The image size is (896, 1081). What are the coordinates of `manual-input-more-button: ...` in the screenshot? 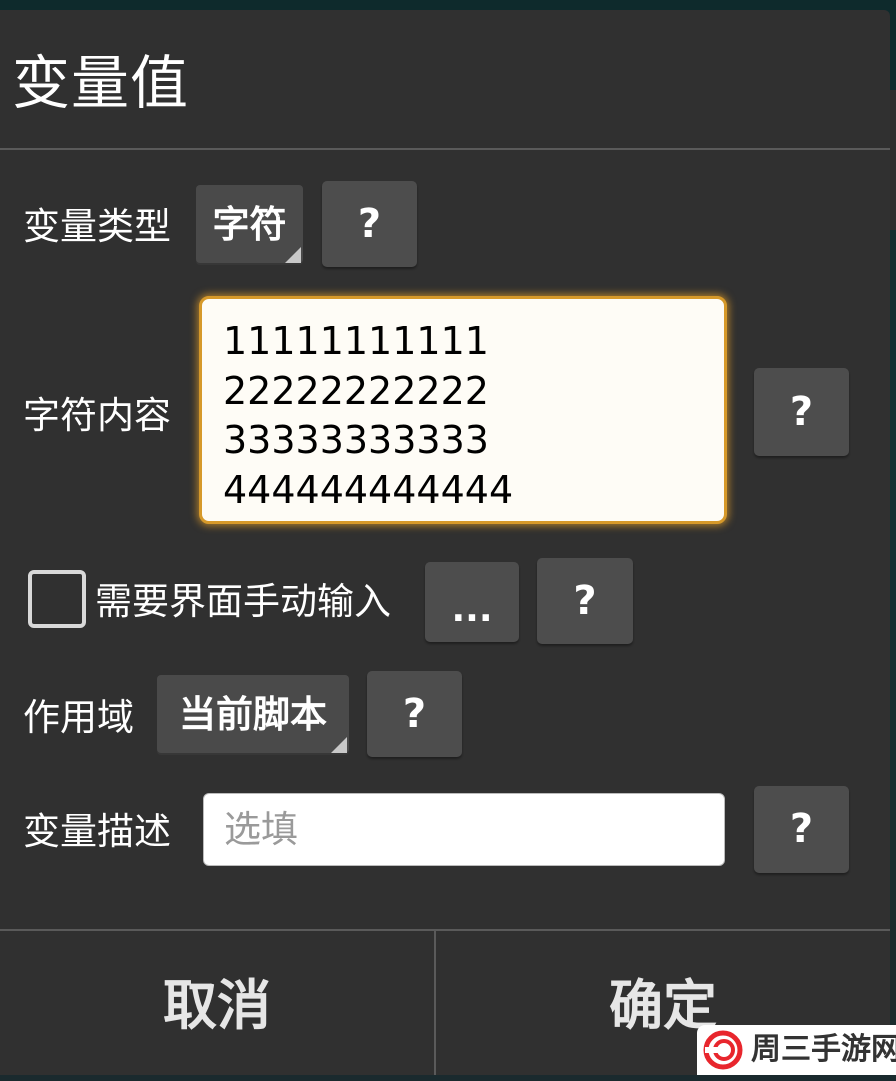 It's located at (472, 602).